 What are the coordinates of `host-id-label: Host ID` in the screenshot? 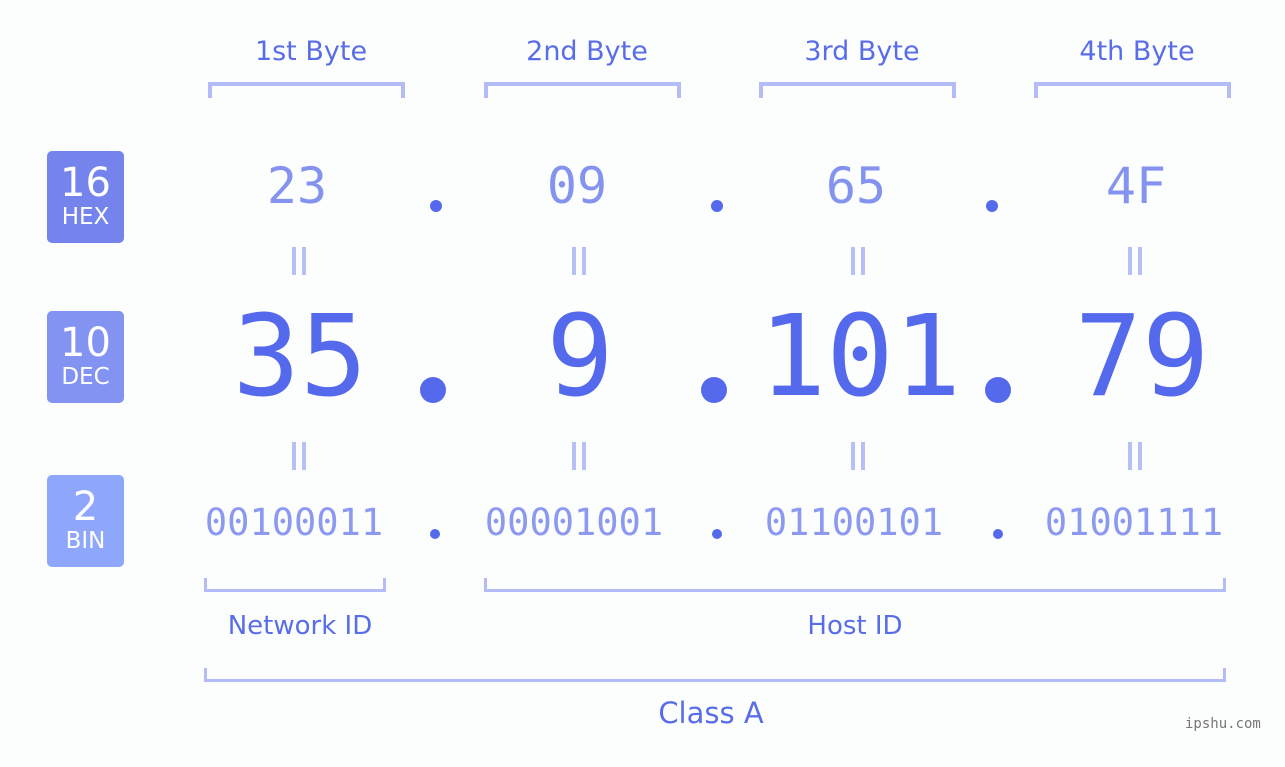 It's located at (855, 626).